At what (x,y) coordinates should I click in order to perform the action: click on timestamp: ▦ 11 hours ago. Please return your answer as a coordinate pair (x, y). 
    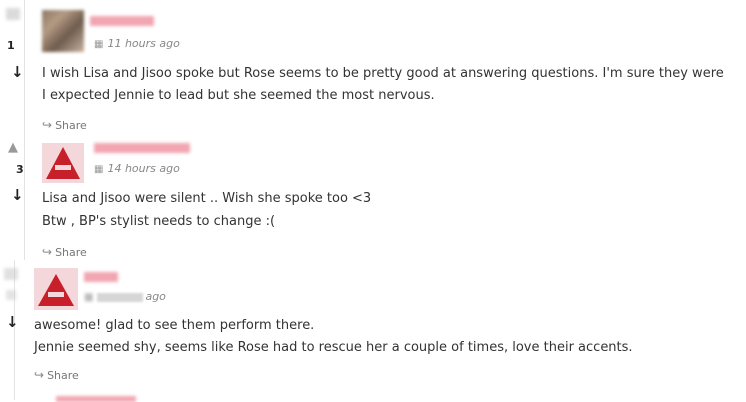
    Looking at the image, I should click on (137, 43).